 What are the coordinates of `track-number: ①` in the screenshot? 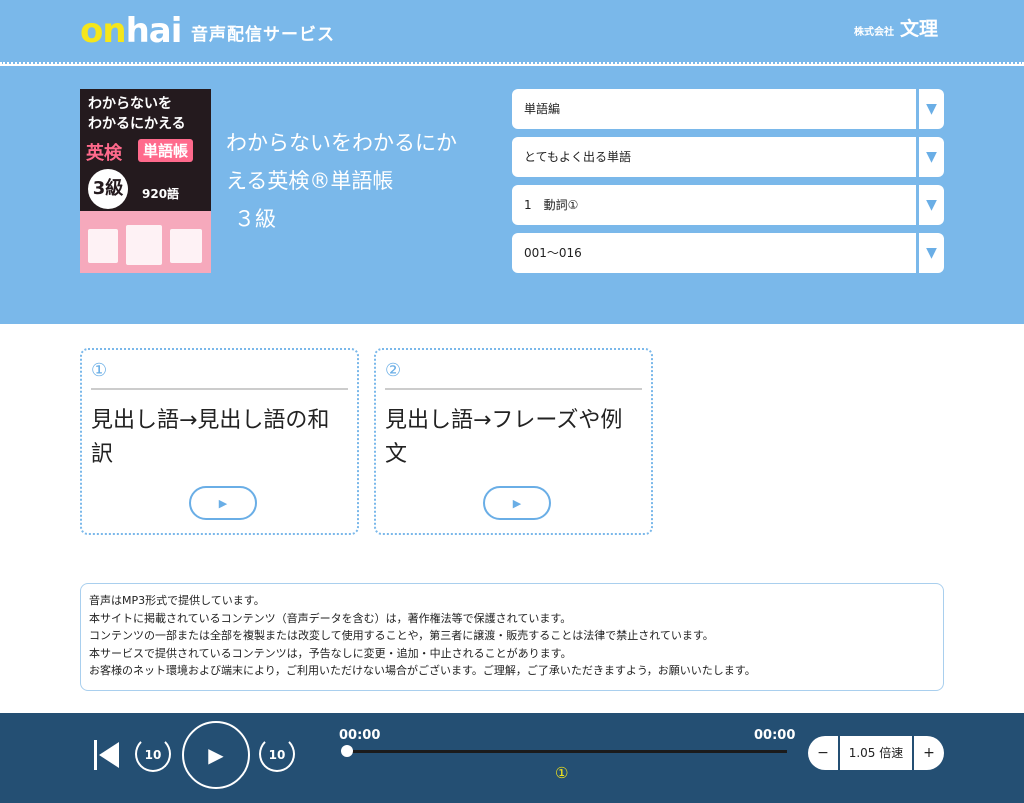 It's located at (99, 370).